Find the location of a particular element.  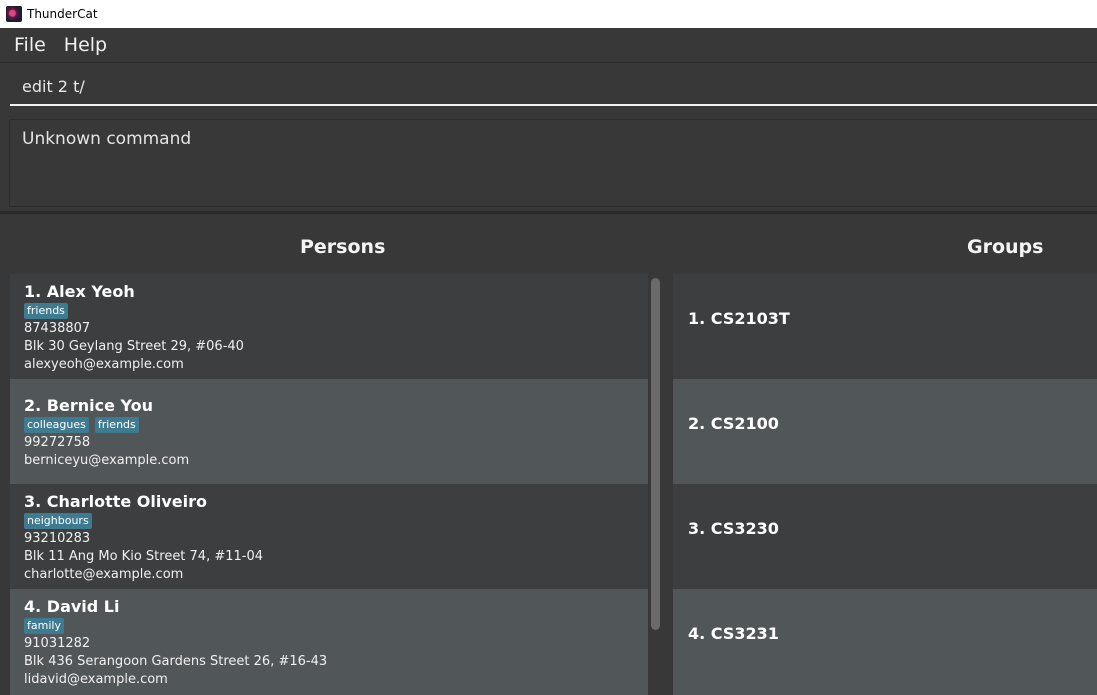

group-name: 3. CS3230 is located at coordinates (733, 528).